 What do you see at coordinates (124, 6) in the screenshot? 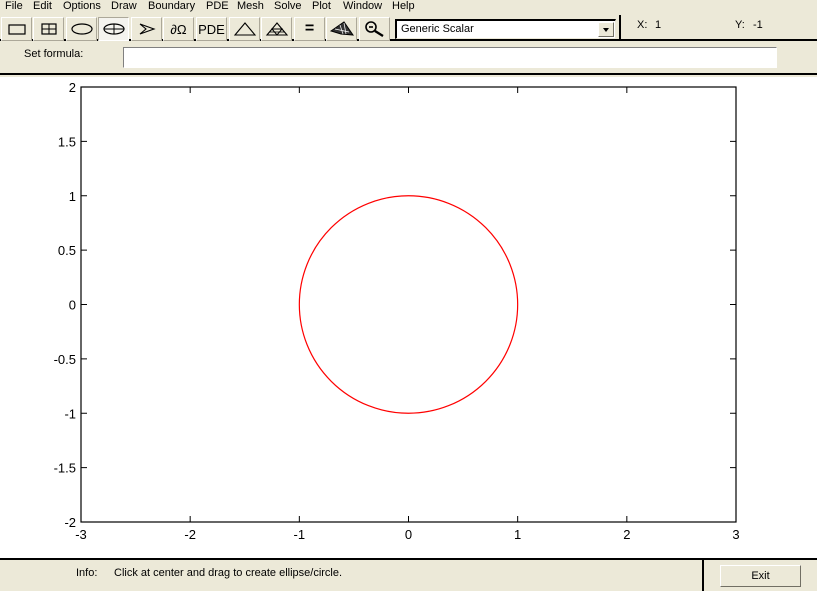
I see `menu-draw: Draw` at bounding box center [124, 6].